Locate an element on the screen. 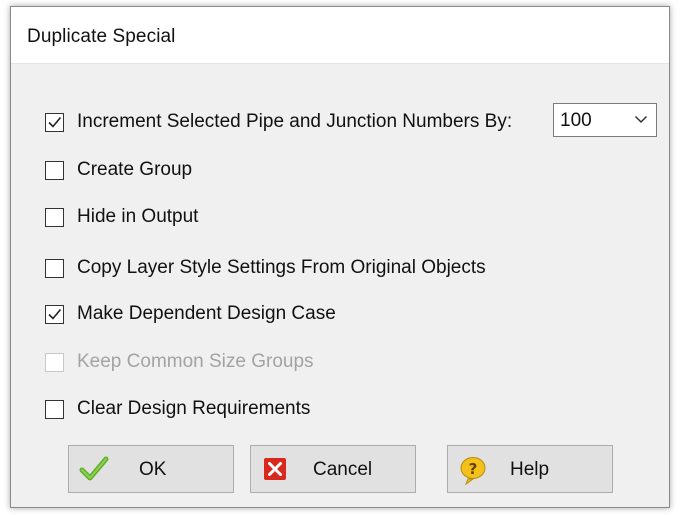  hide-in-output-checkbox is located at coordinates (54, 217).